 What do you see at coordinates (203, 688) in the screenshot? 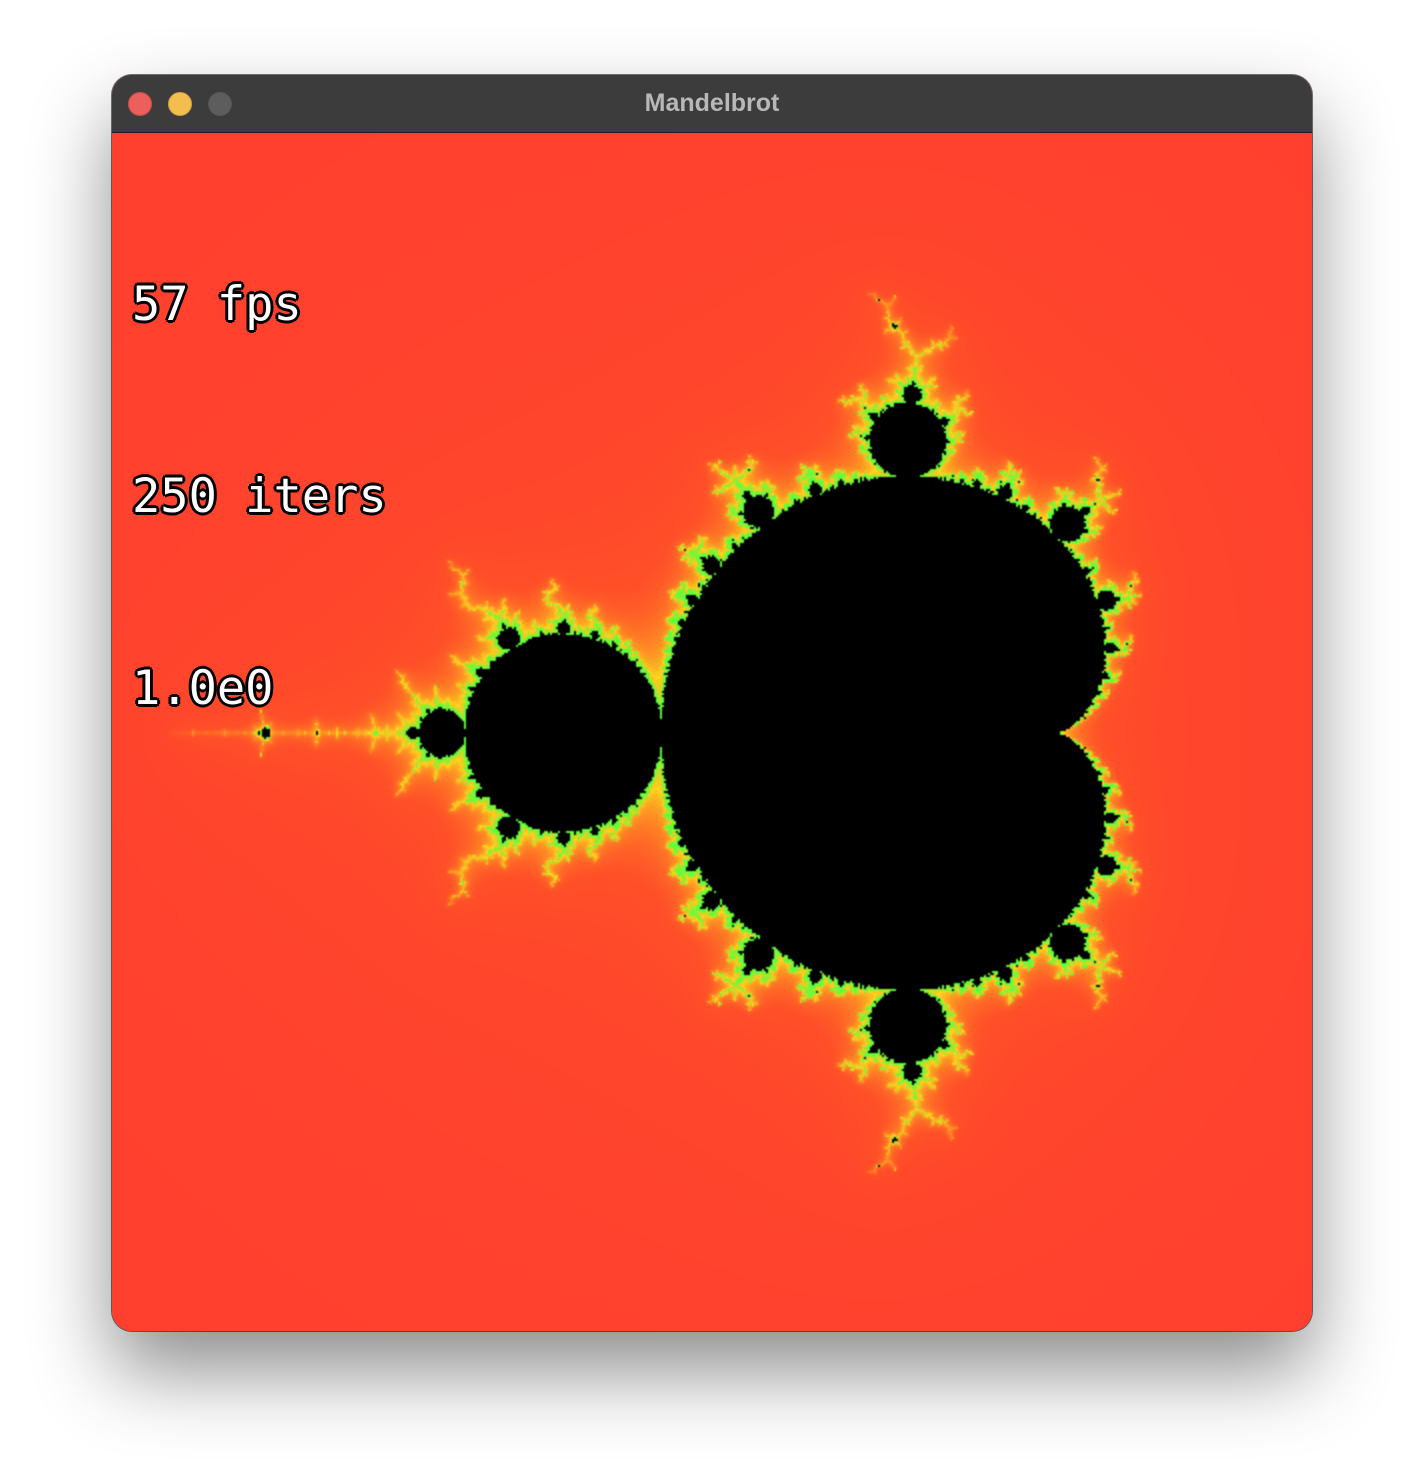
I see `zoom-level: 1.0e0` at bounding box center [203, 688].